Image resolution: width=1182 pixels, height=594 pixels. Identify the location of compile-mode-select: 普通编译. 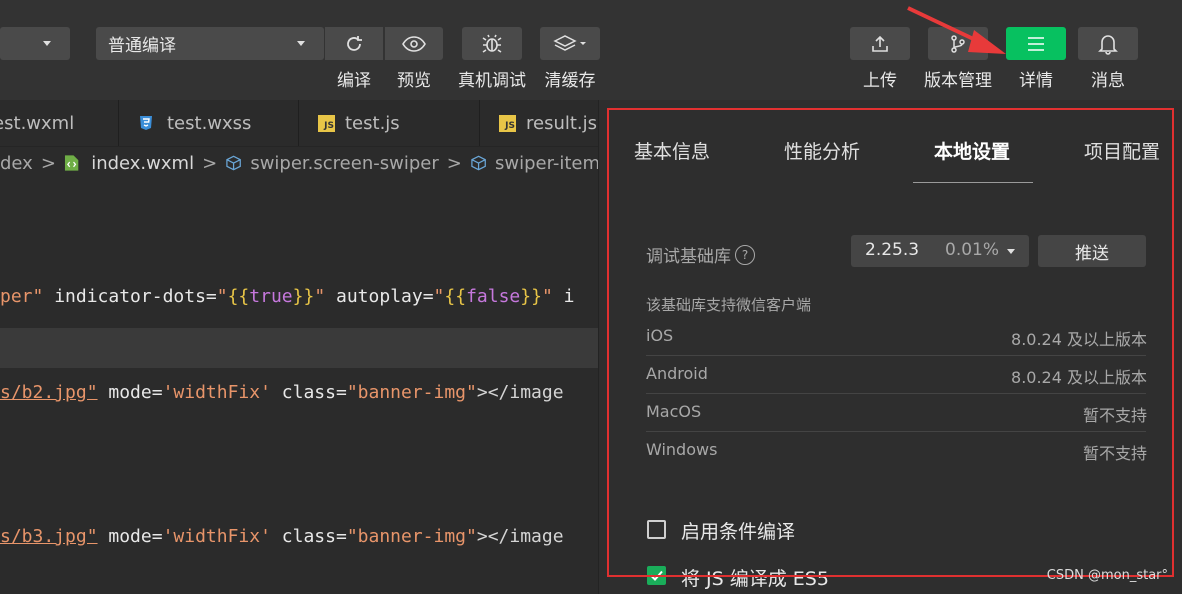
(210, 43).